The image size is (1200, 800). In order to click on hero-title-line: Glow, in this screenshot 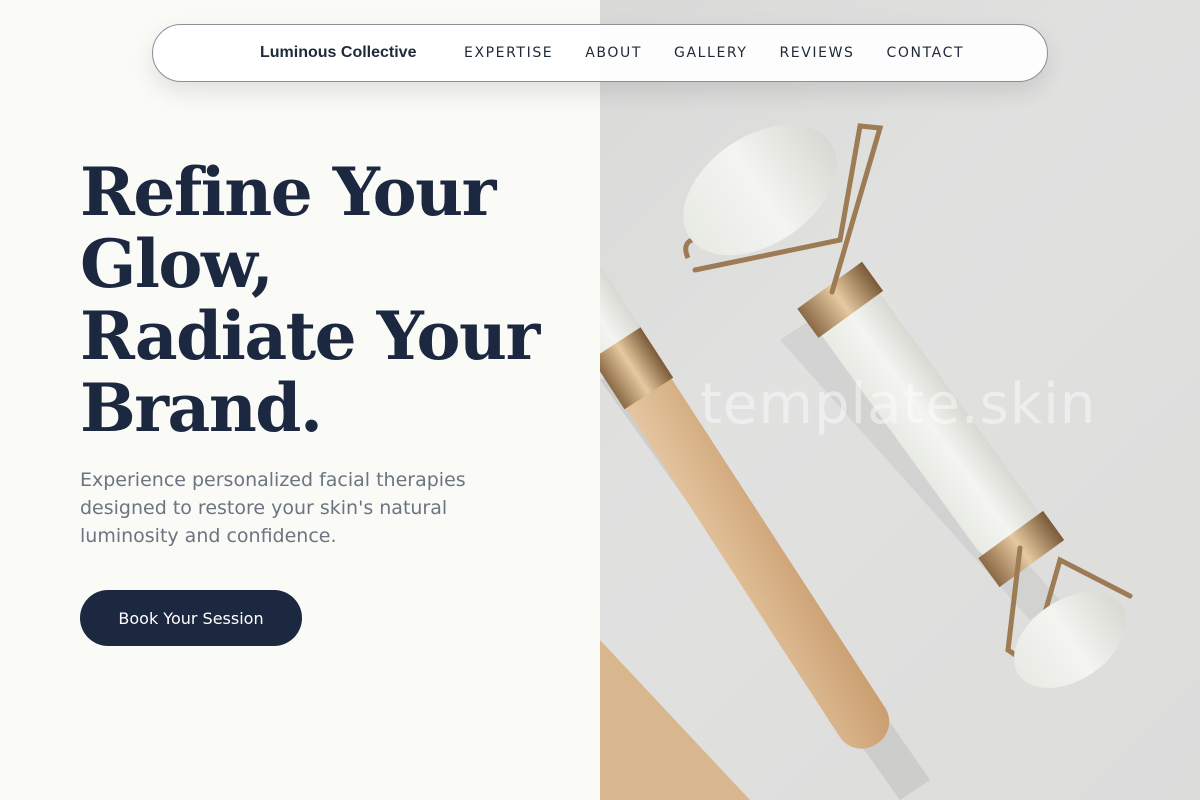, I will do `click(177, 264)`.